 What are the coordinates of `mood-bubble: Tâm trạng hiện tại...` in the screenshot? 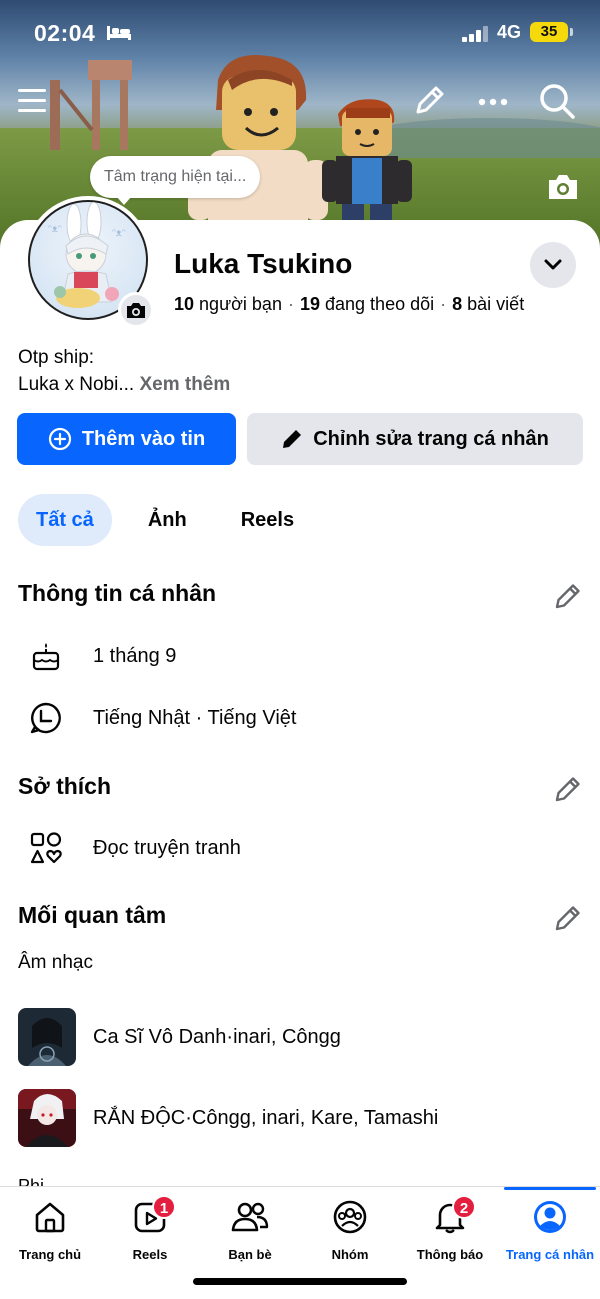 It's located at (175, 180).